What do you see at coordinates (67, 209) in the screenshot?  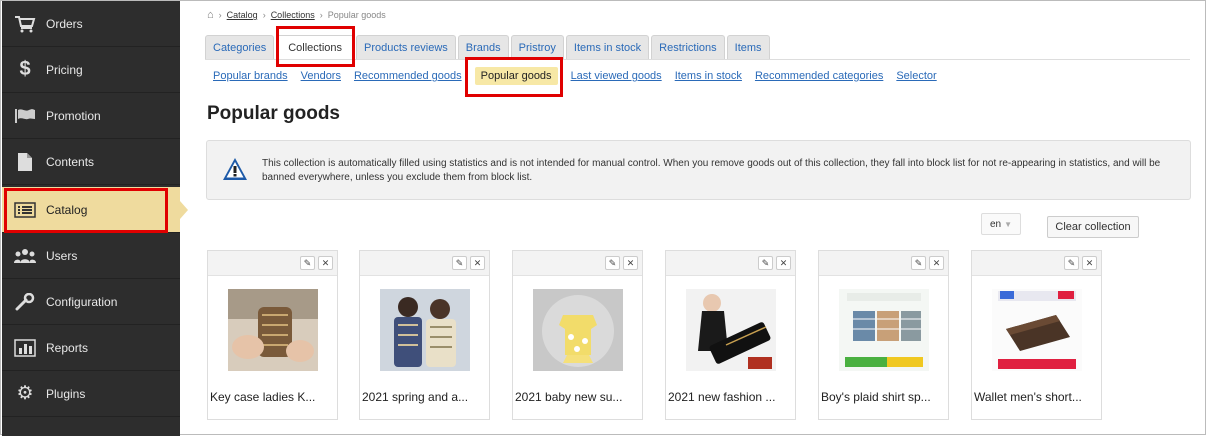 I see `sidebar-item-label: Catalog` at bounding box center [67, 209].